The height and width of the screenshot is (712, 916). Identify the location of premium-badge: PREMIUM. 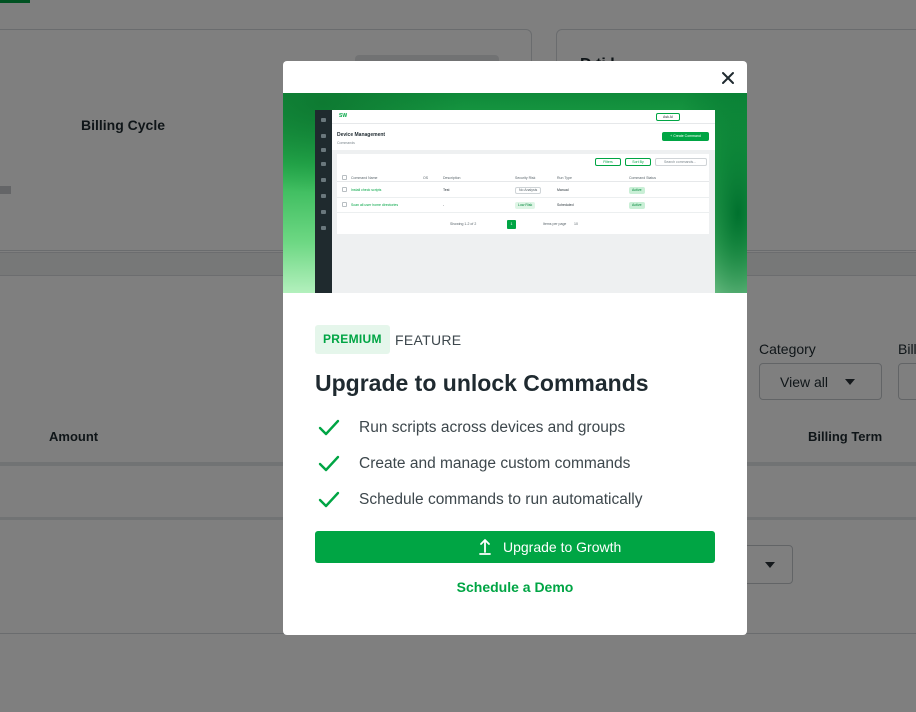
(352, 339).